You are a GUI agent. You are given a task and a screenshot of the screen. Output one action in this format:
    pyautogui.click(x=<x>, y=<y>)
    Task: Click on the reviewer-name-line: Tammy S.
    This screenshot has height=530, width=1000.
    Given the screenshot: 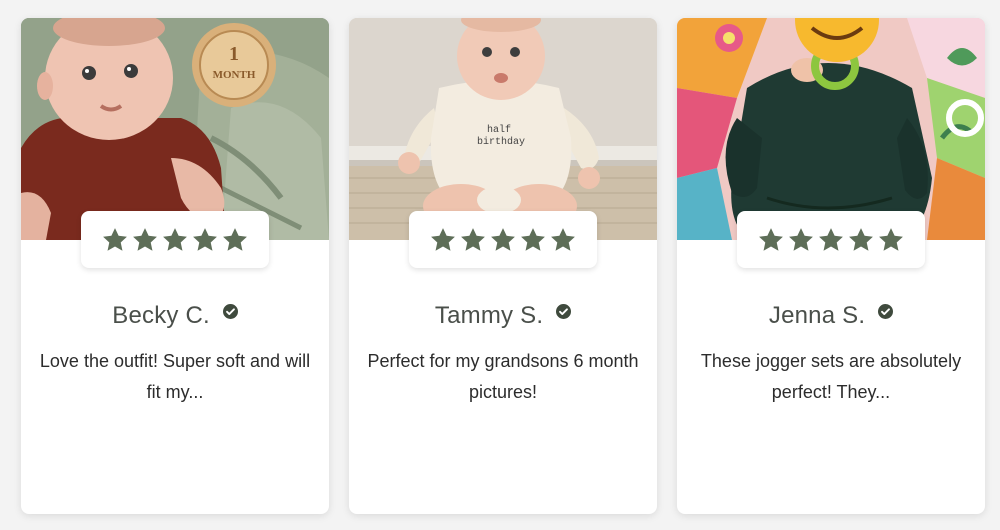 What is the action you would take?
    pyautogui.click(x=503, y=316)
    